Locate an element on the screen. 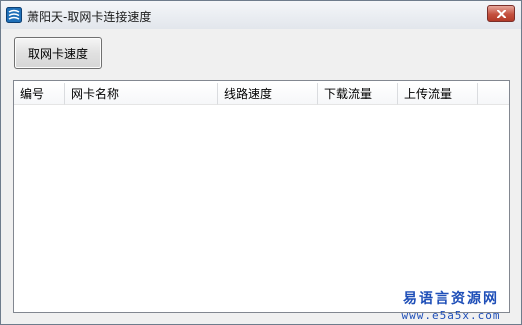 The image size is (522, 325). watermark: 易语言资源网 www.e5a5x.com is located at coordinates (451, 305).